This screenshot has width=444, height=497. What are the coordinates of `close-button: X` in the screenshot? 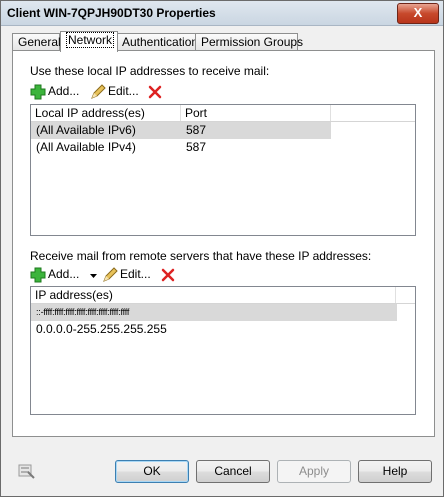 It's located at (418, 13).